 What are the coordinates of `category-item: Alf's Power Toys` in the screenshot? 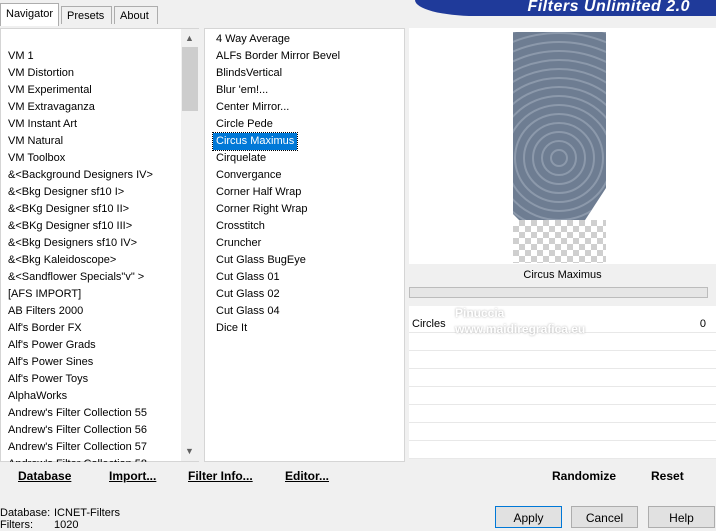 It's located at (48, 379).